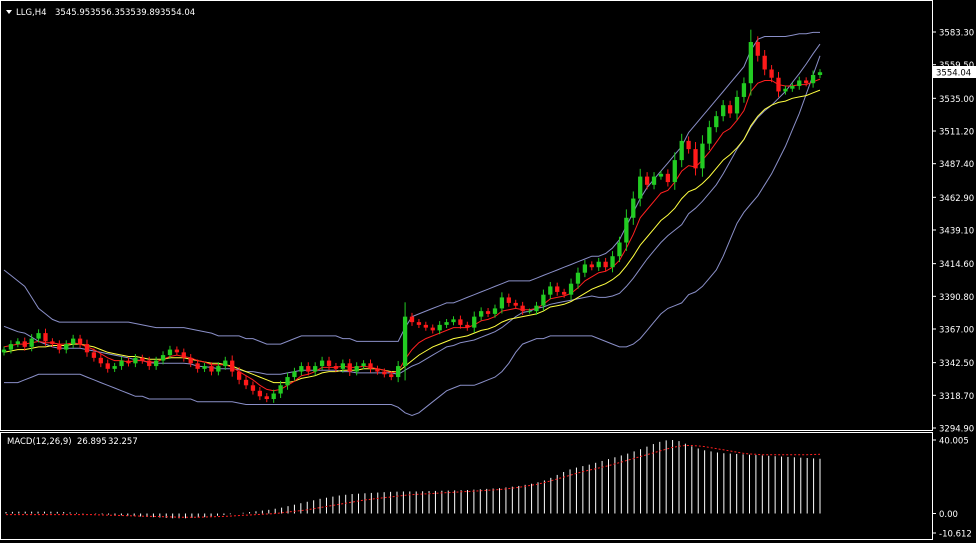 The image size is (976, 543). I want to click on current-price-marker: 3554.04, so click(954, 72).